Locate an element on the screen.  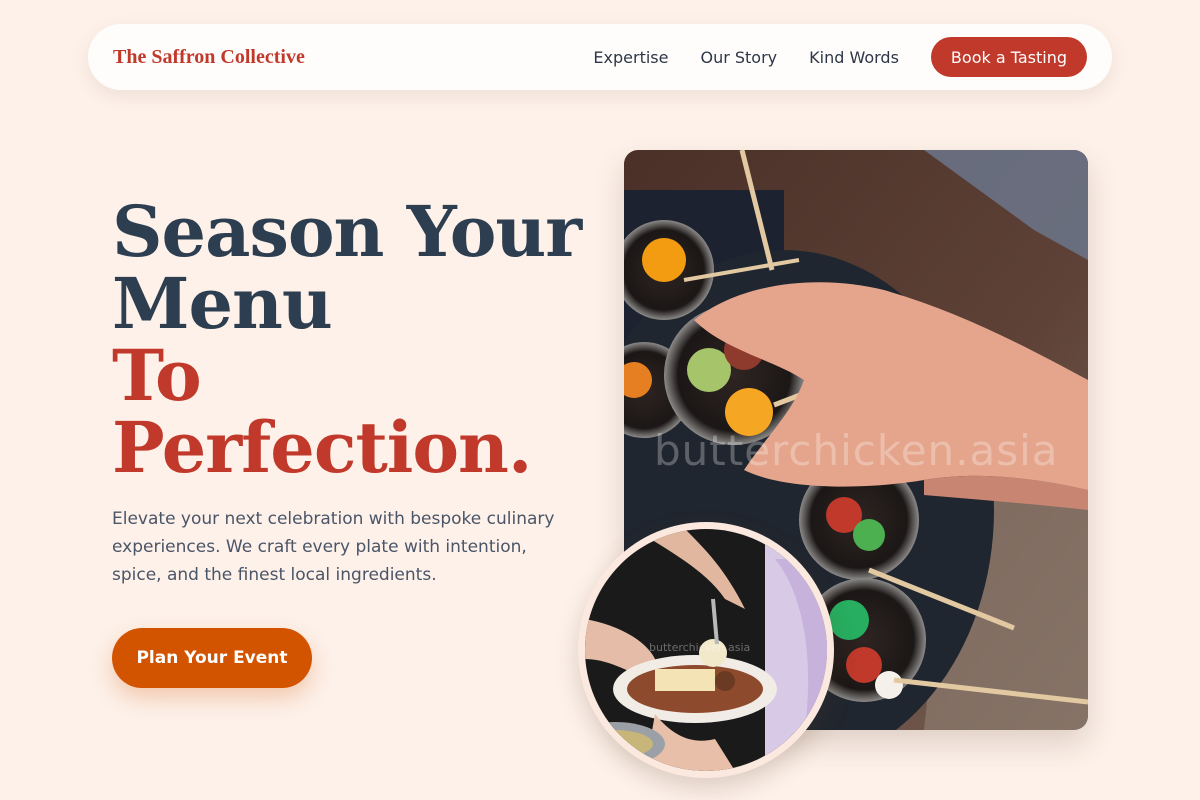
hero-headline: Season Your Menu To Perfection. is located at coordinates (347, 339).